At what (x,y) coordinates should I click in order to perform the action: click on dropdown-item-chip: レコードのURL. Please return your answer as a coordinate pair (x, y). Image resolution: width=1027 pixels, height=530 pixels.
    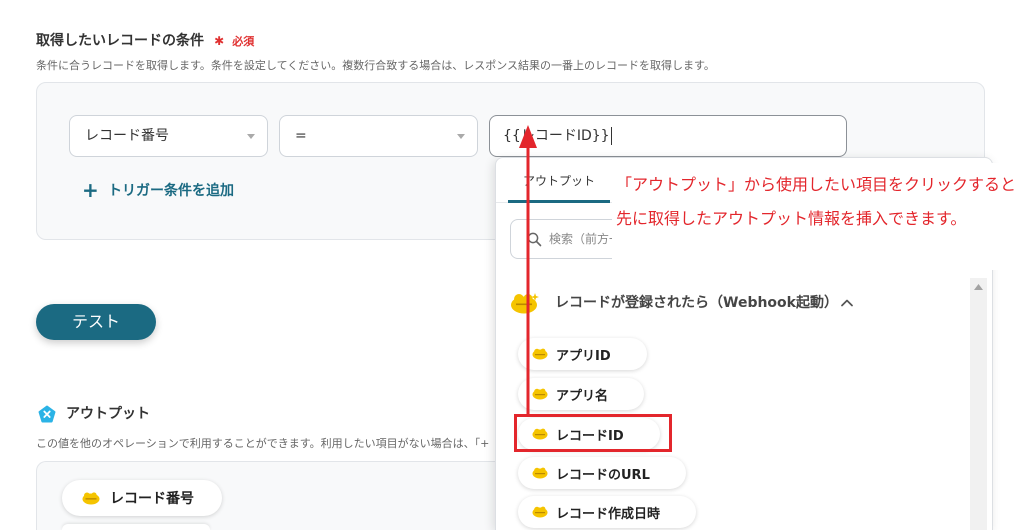
    Looking at the image, I should click on (602, 473).